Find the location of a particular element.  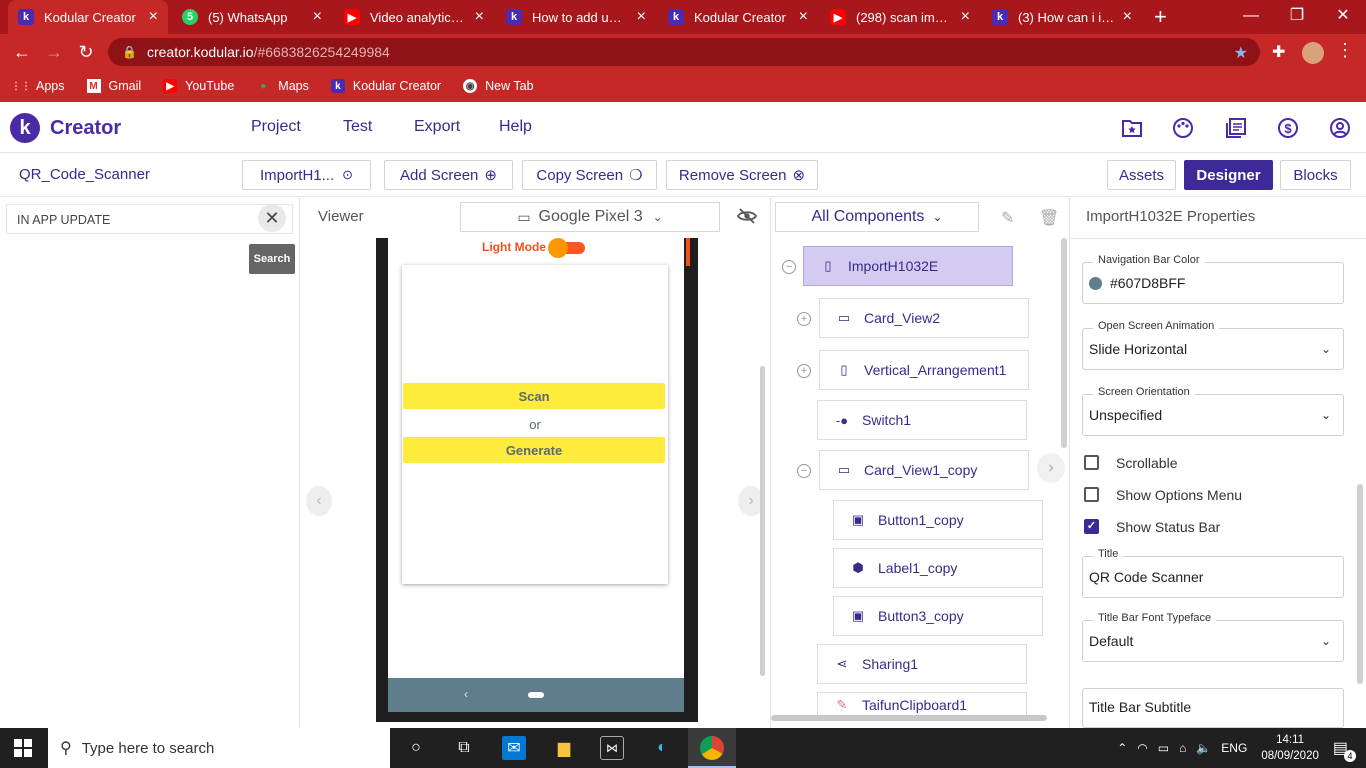

designer-button: Designer is located at coordinates (1228, 175).